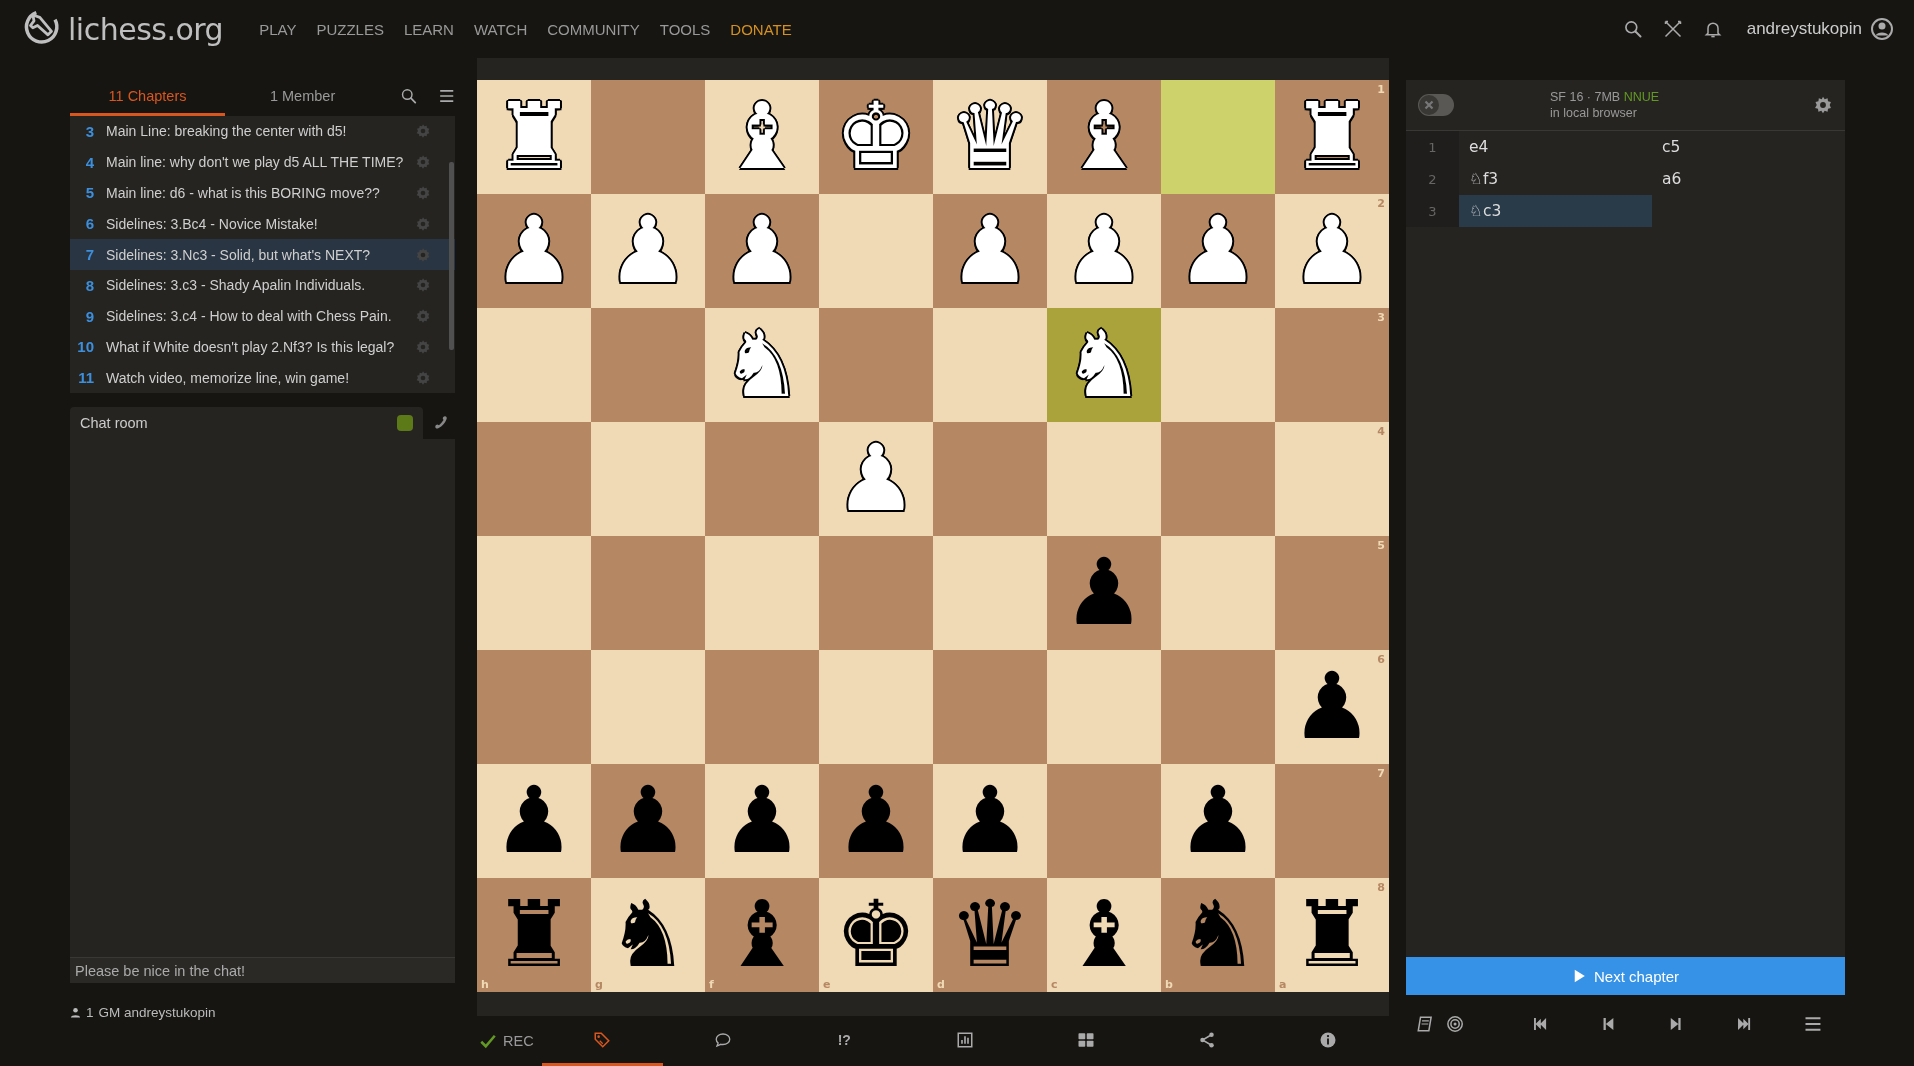  Describe the element at coordinates (1748, 147) in the screenshot. I see `move: c5` at that location.